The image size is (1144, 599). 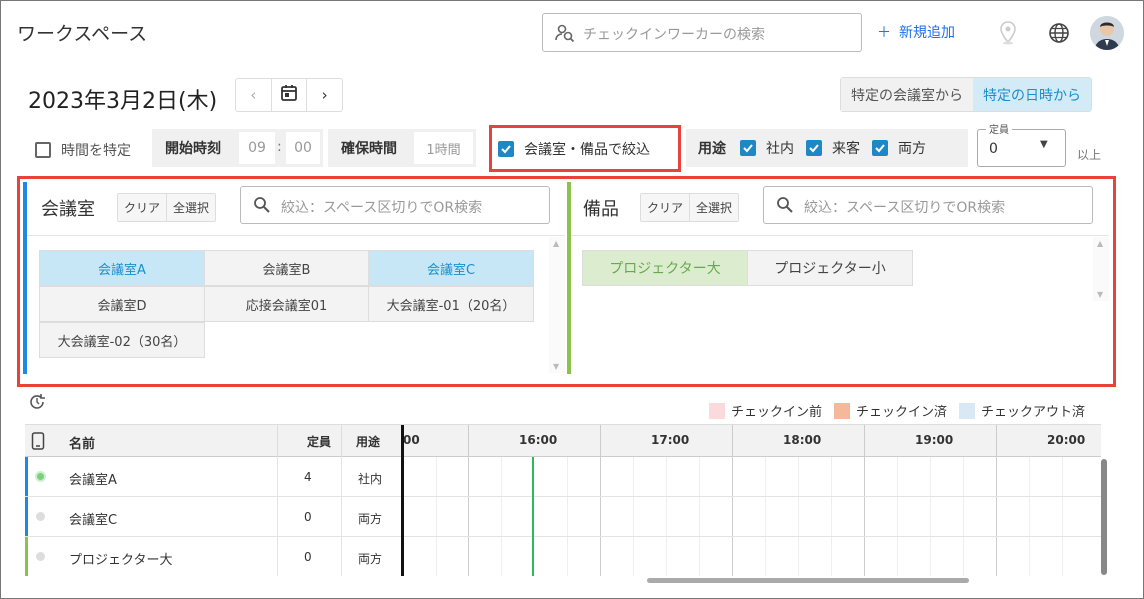 I want to click on rooms-filter-input: 絞込：スペース区切りでOR検索, so click(x=395, y=205).